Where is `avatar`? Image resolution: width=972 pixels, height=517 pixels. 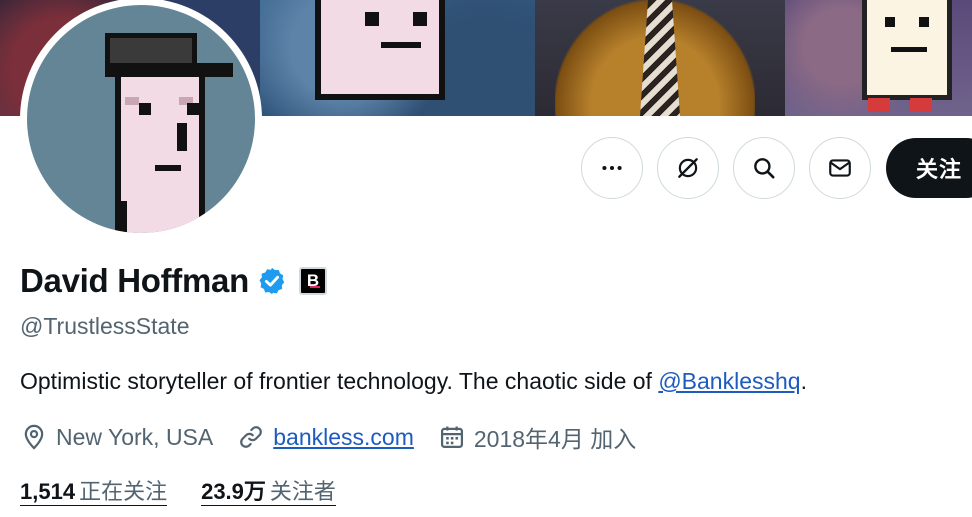
avatar is located at coordinates (141, 119).